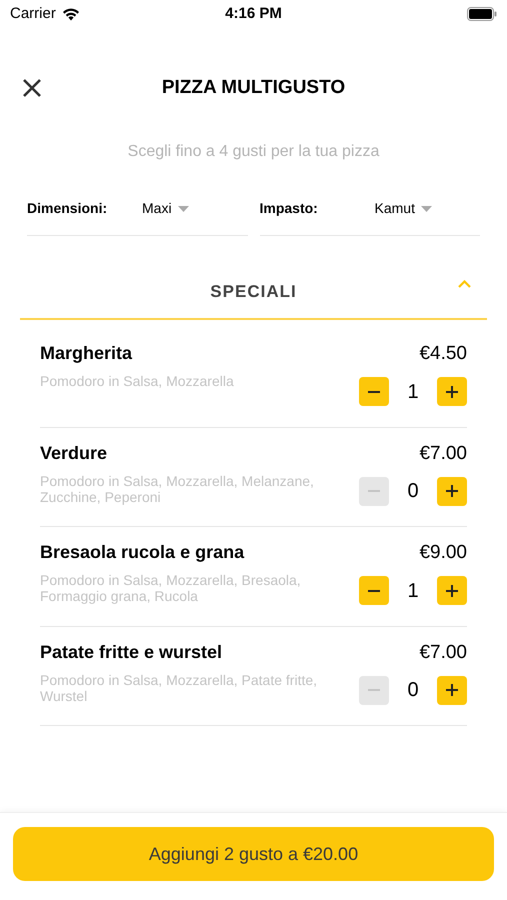 The width and height of the screenshot is (507, 900). What do you see at coordinates (132, 652) in the screenshot?
I see `pizza-name: Patate fritte e wurstel` at bounding box center [132, 652].